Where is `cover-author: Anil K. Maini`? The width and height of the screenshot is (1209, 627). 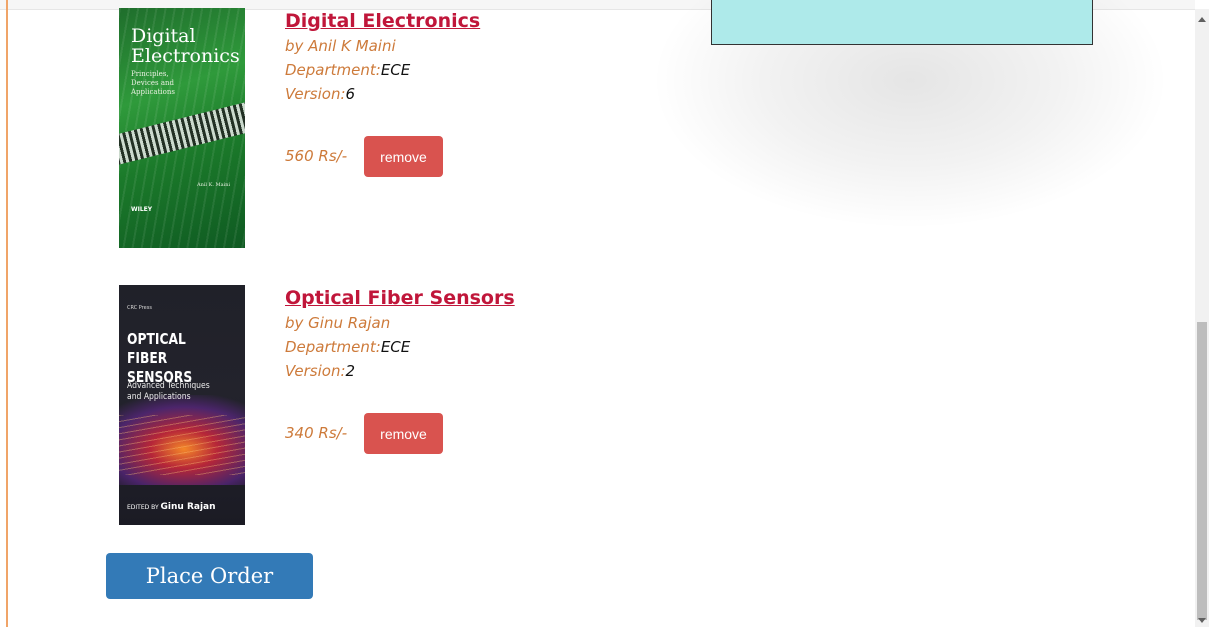 cover-author: Anil K. Maini is located at coordinates (214, 185).